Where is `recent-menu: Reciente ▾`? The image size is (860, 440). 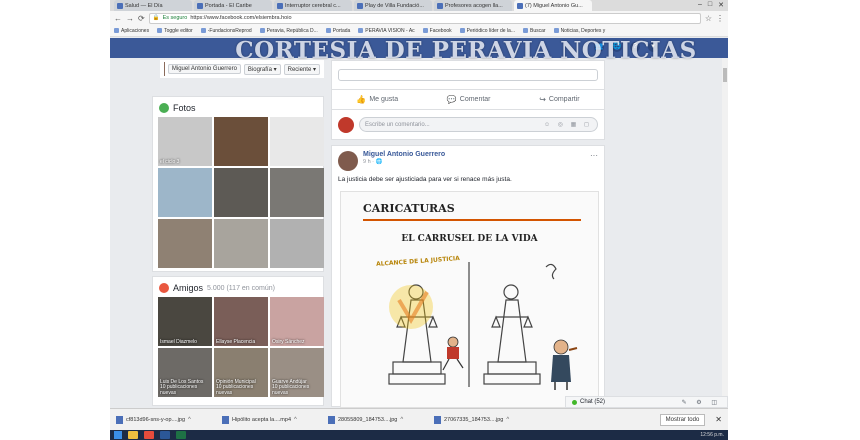
recent-menu: Reciente ▾ is located at coordinates (301, 69).